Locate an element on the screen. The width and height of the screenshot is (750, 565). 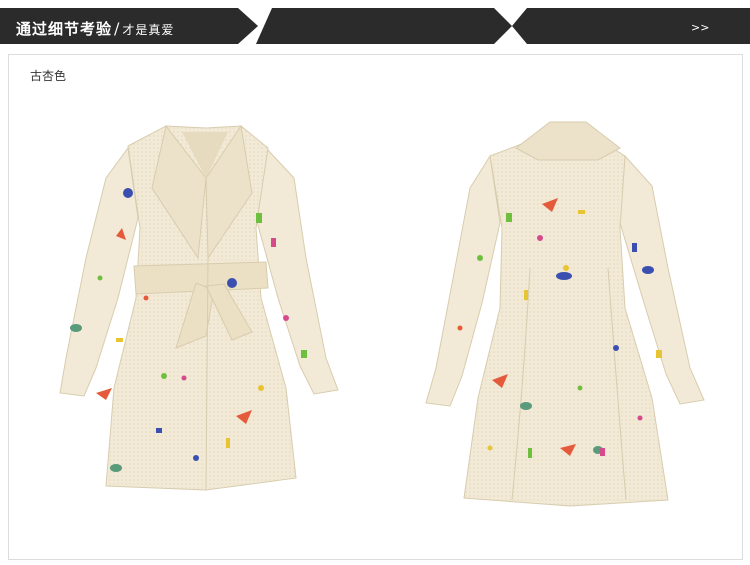
section-title: 通过细节考验 / 才是真爱 is located at coordinates (95, 28).